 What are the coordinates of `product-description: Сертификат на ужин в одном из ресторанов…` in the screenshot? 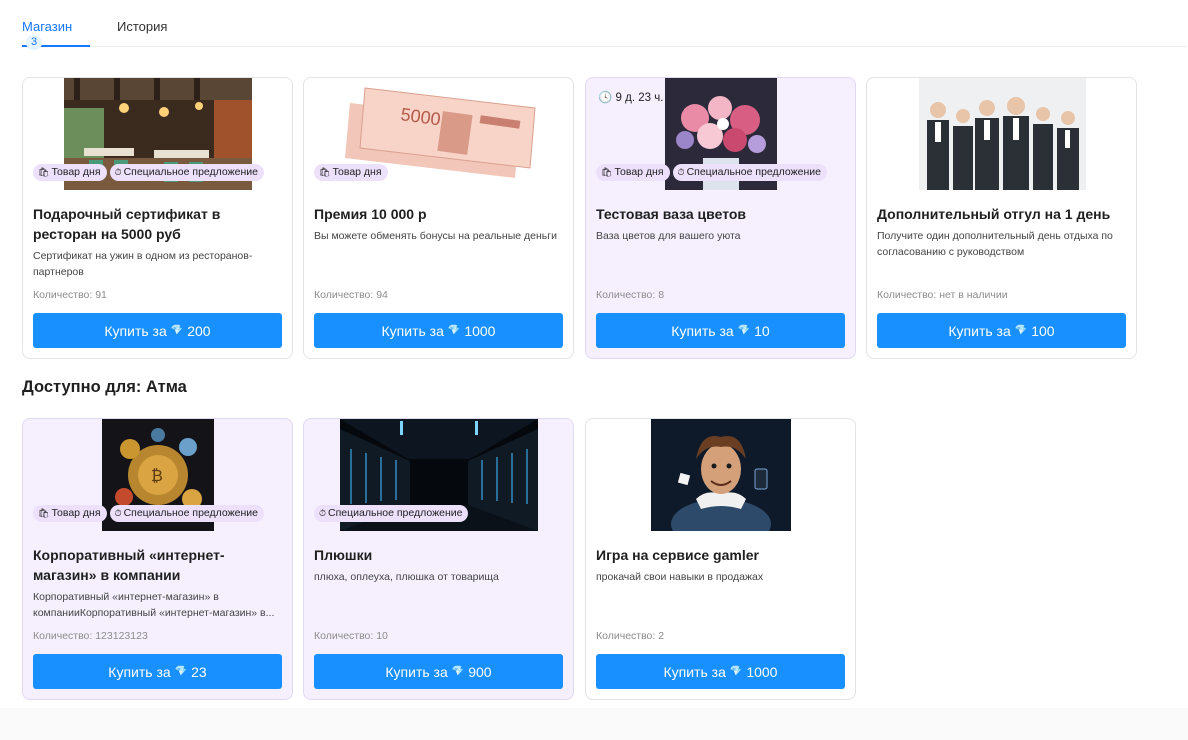 It's located at (143, 264).